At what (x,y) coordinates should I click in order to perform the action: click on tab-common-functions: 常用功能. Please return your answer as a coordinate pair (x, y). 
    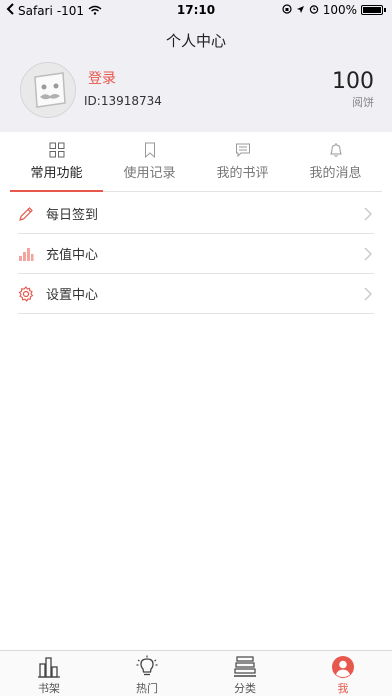
    Looking at the image, I should click on (56, 165).